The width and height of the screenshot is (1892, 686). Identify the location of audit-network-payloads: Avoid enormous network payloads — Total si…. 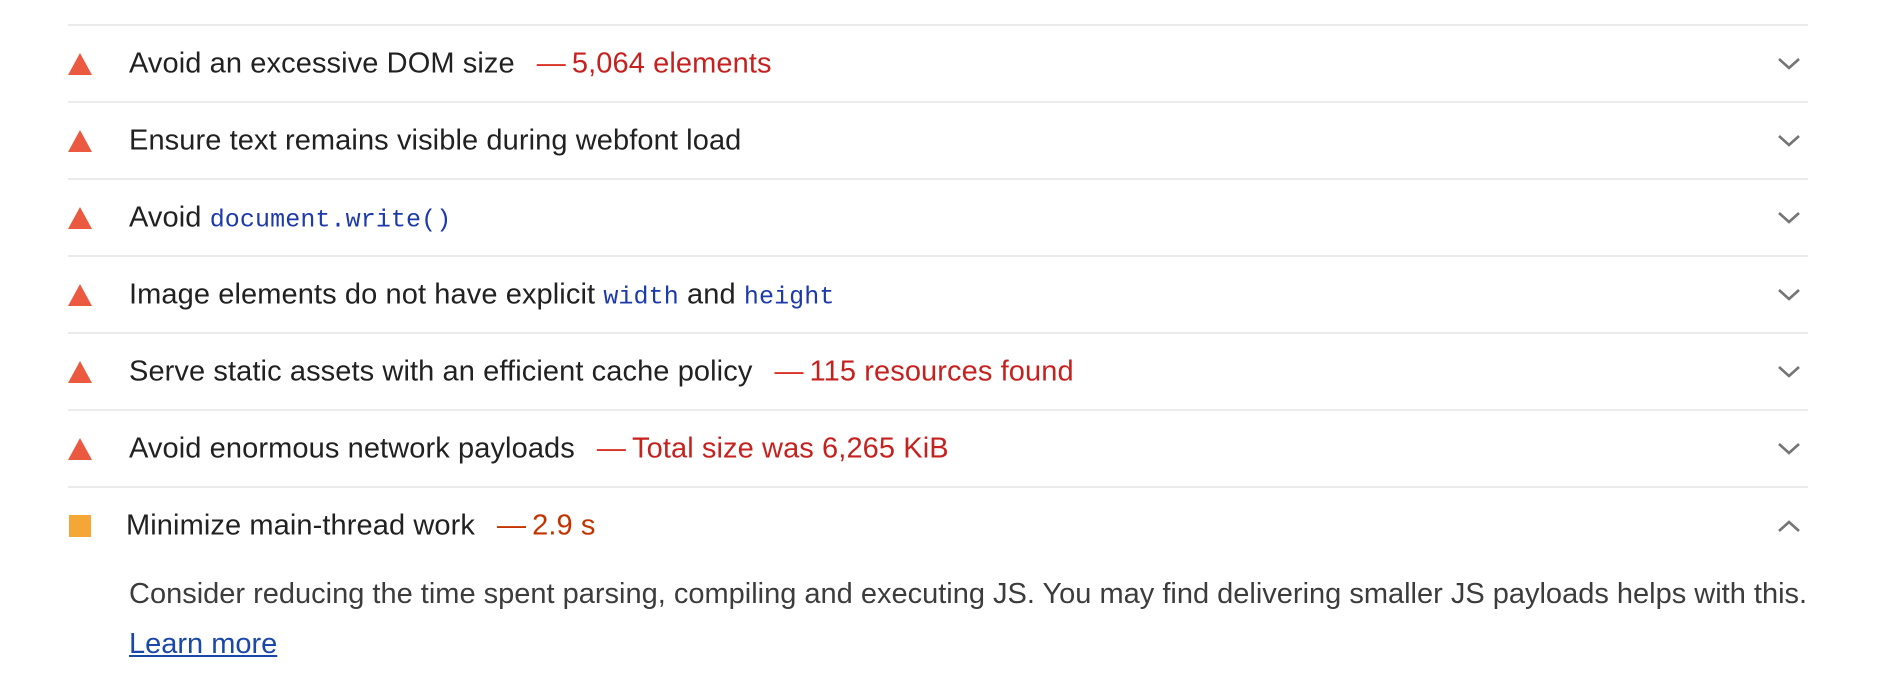
(938, 447).